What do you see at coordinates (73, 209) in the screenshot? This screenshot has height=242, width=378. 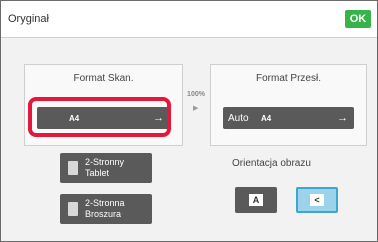 I see `booklet-icon` at bounding box center [73, 209].